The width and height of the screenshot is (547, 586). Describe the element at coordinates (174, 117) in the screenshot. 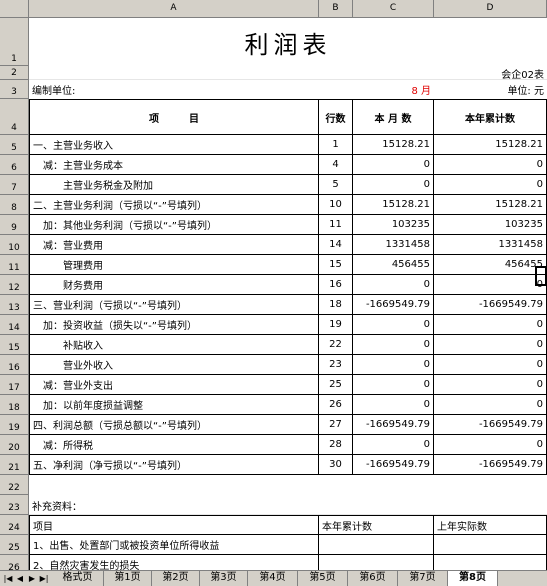

I see `header-item: 项 目` at that location.